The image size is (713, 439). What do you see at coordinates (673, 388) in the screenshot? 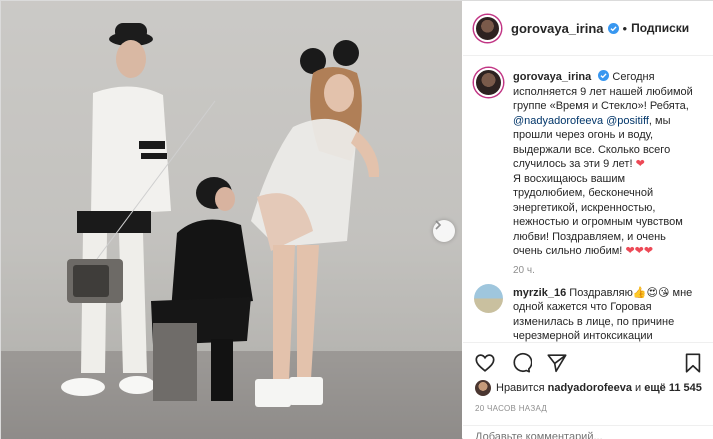
I see `likes-count: ещё 11 545` at bounding box center [673, 388].